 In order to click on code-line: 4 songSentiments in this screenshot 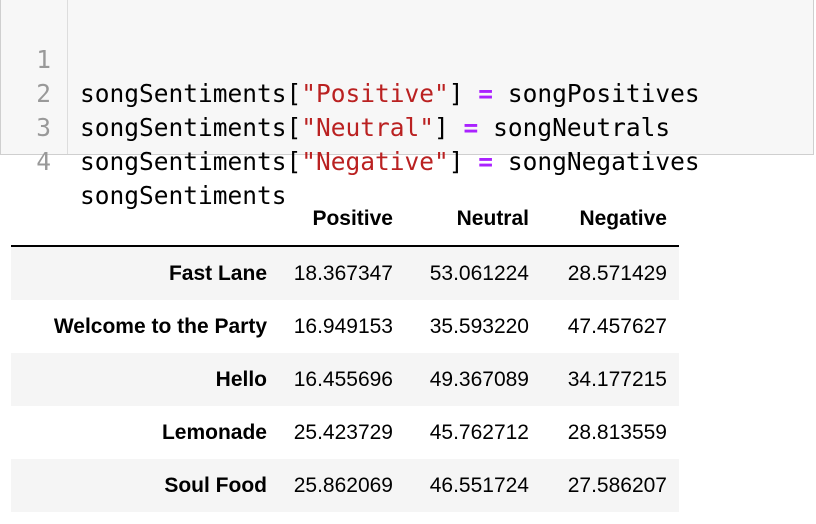, I will do `click(143, 160)`.